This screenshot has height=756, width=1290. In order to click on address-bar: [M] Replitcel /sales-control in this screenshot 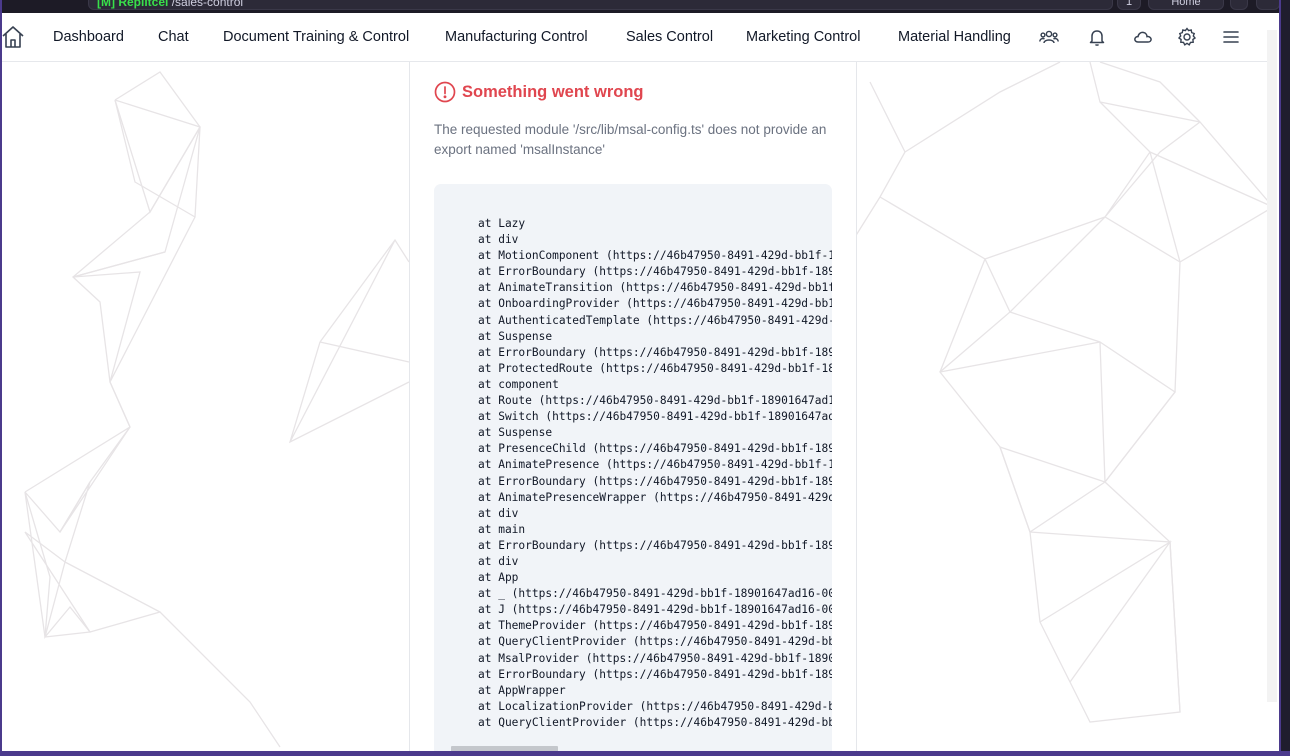, I will do `click(600, 5)`.